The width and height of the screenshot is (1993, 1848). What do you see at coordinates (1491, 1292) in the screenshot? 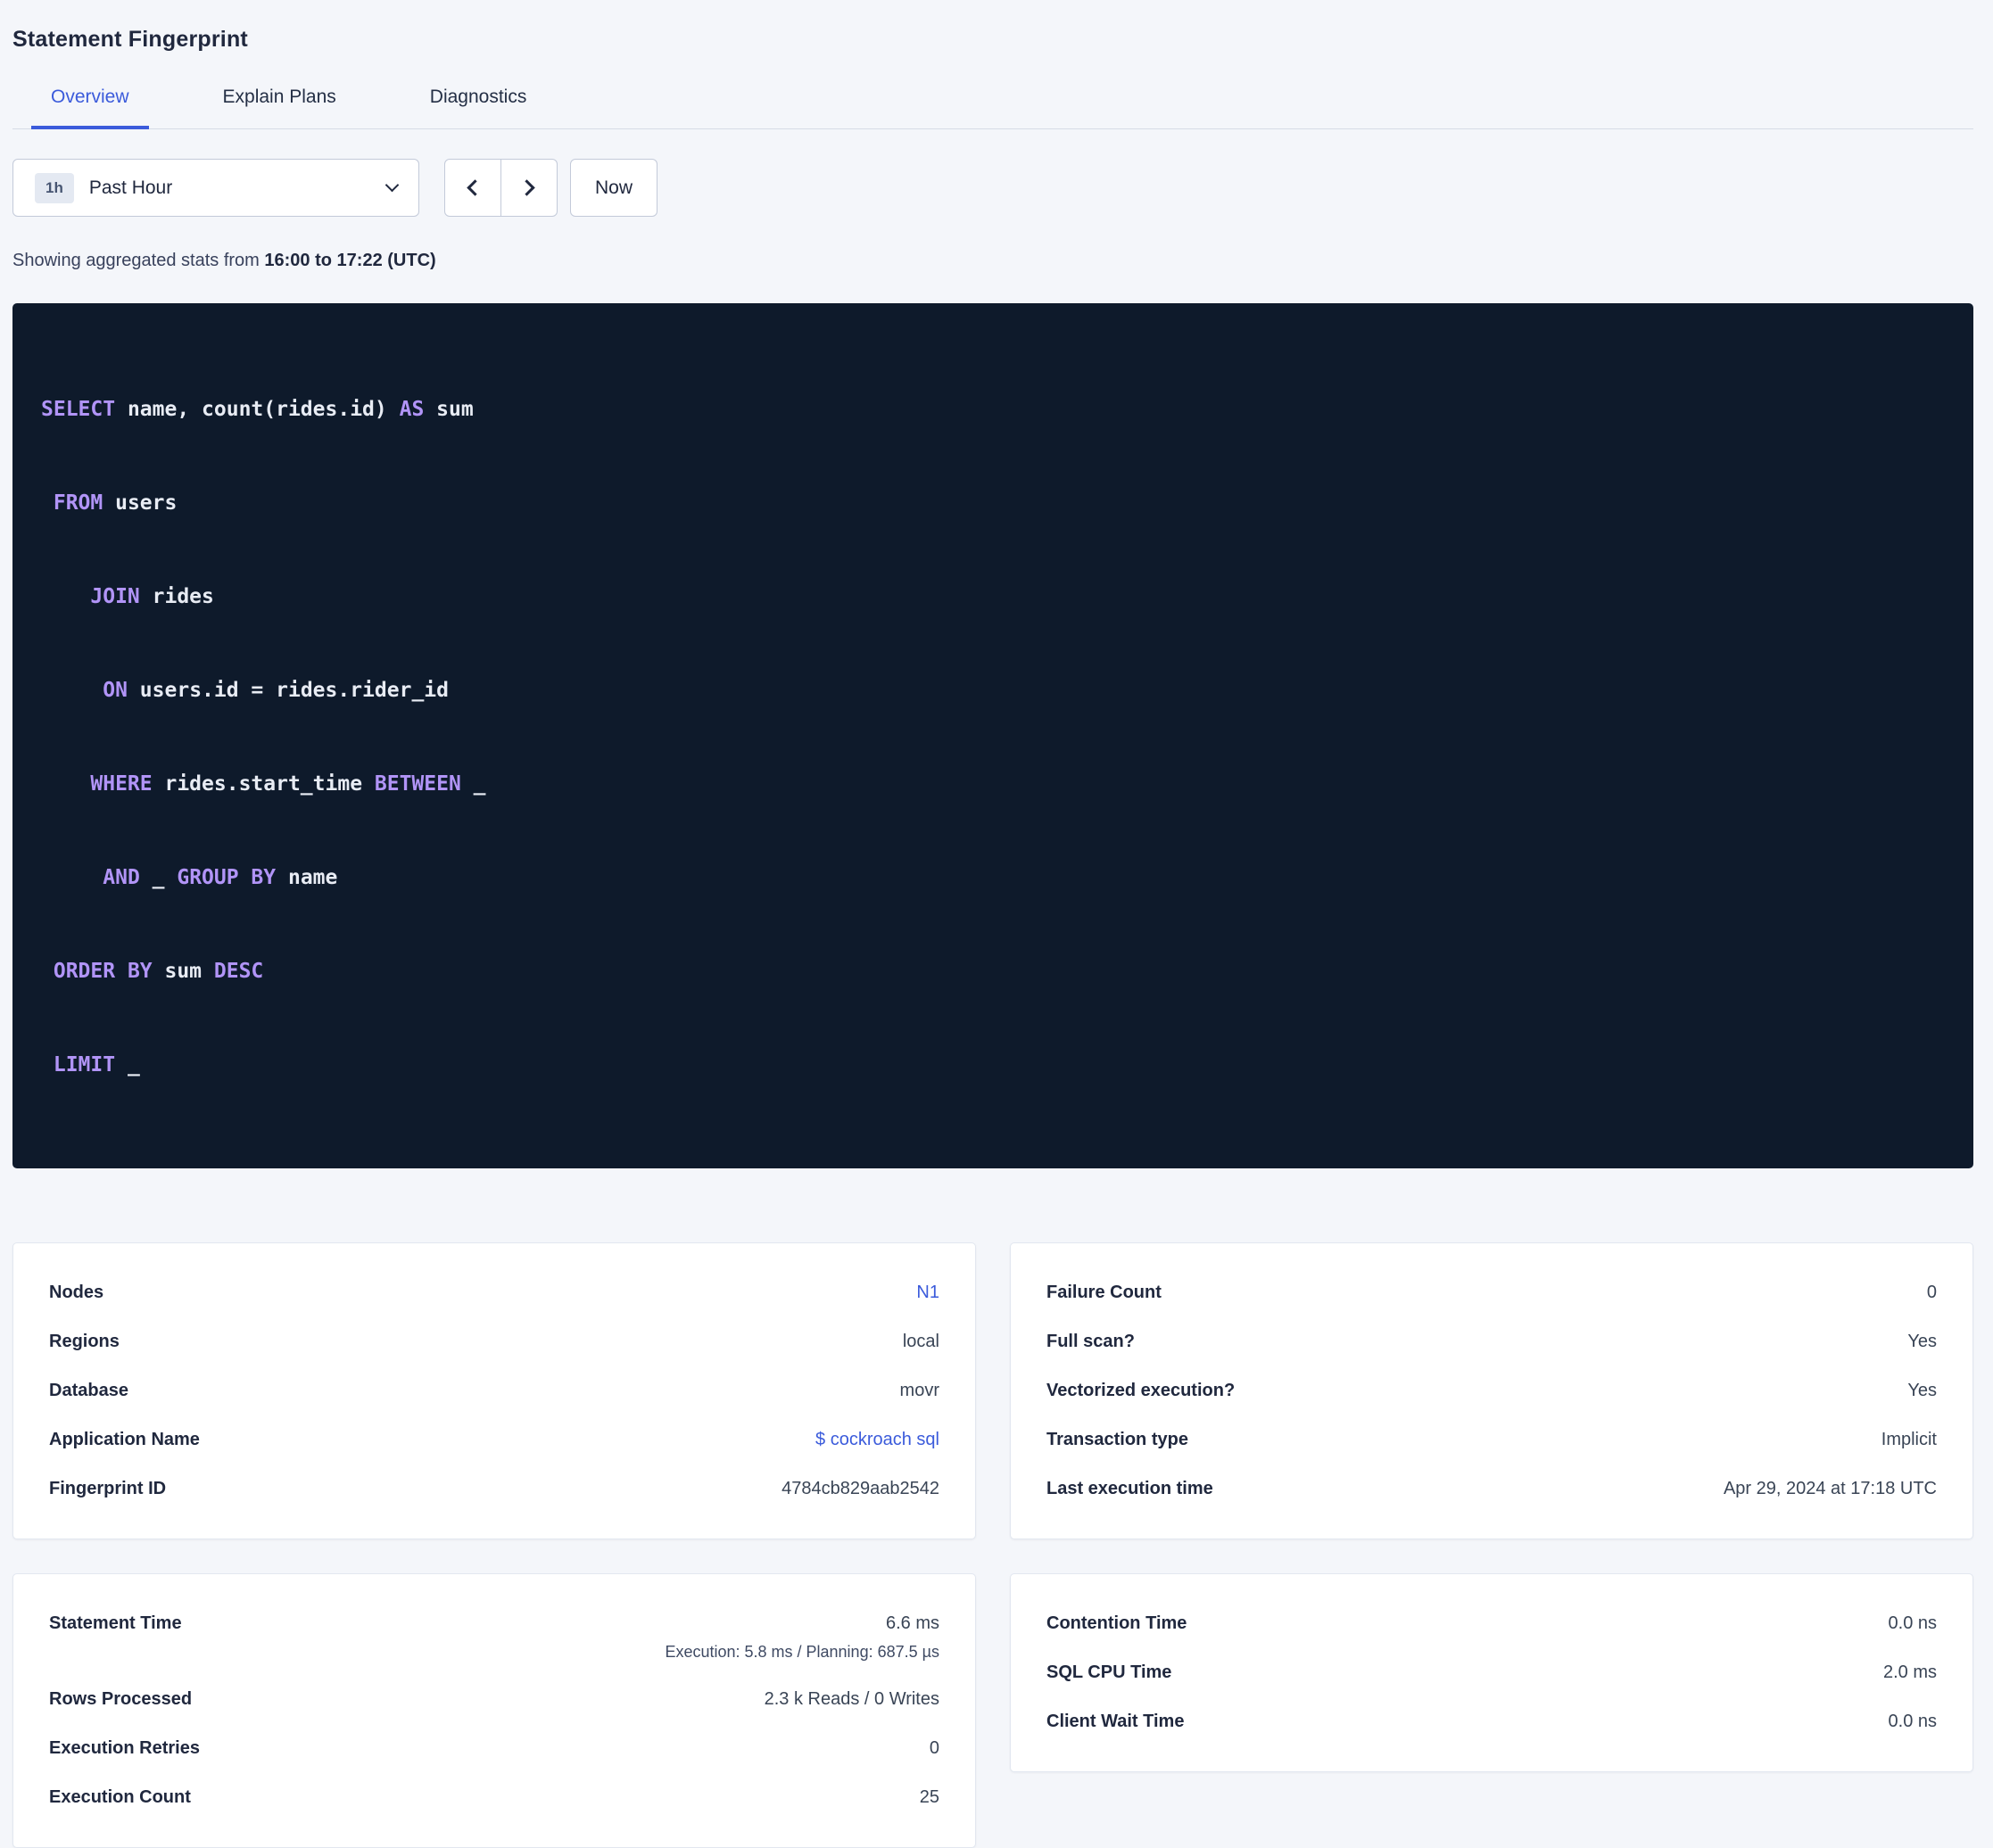
I see `detail-row-failure-count: Failure Count 0` at bounding box center [1491, 1292].